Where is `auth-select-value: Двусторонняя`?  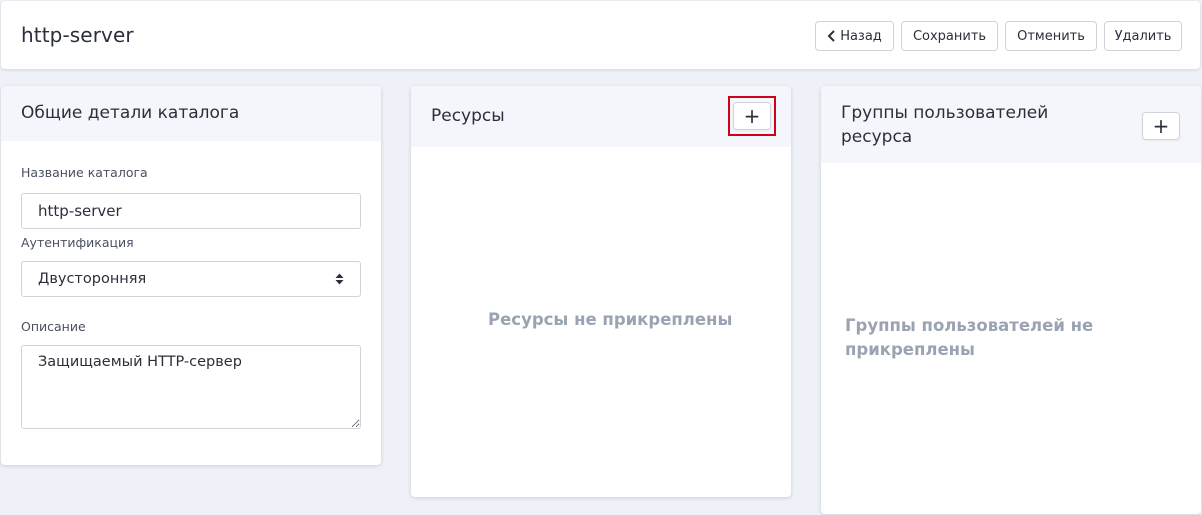 auth-select-value: Двусторонняя is located at coordinates (92, 279).